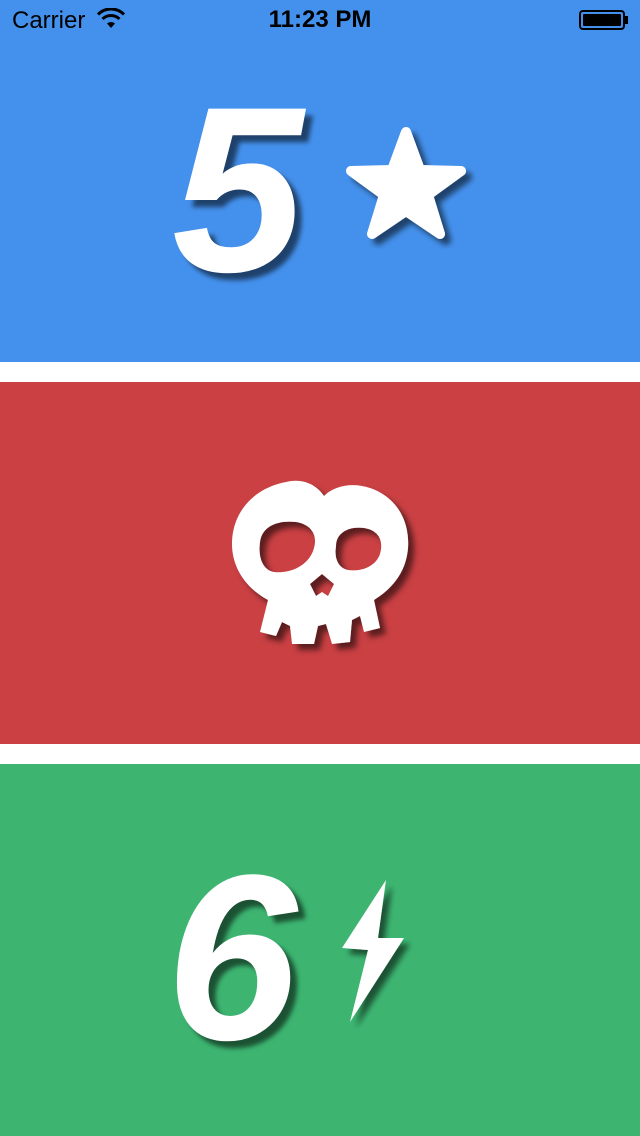  Describe the element at coordinates (320, 562) in the screenshot. I see `skull-icon` at that location.